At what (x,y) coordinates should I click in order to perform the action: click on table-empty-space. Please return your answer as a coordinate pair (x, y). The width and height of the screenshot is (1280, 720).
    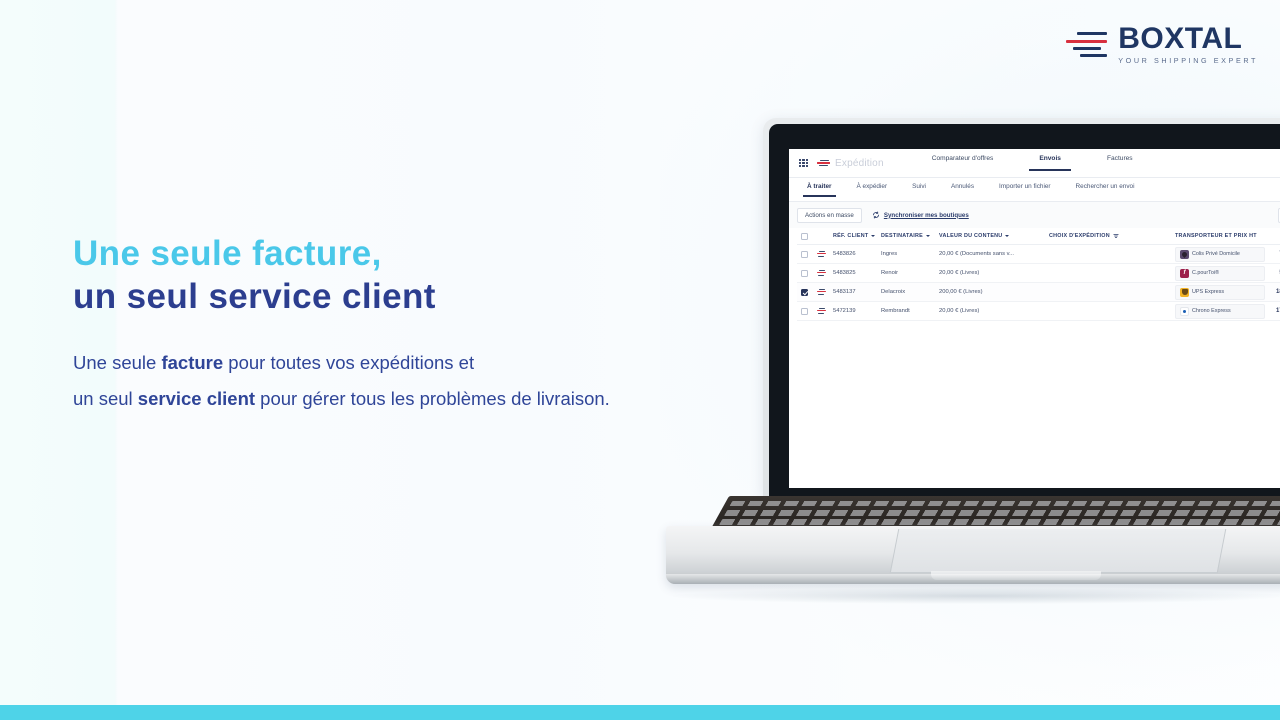
    Looking at the image, I should click on (1038, 366).